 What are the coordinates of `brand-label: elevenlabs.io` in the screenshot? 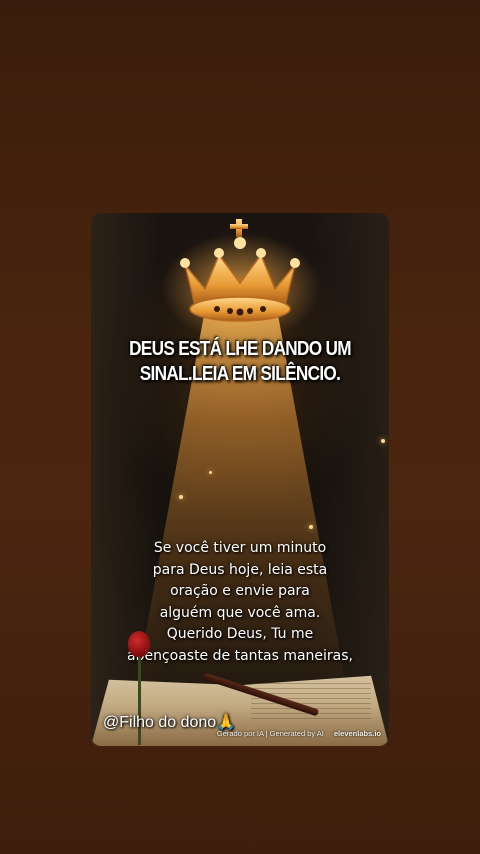 It's located at (357, 733).